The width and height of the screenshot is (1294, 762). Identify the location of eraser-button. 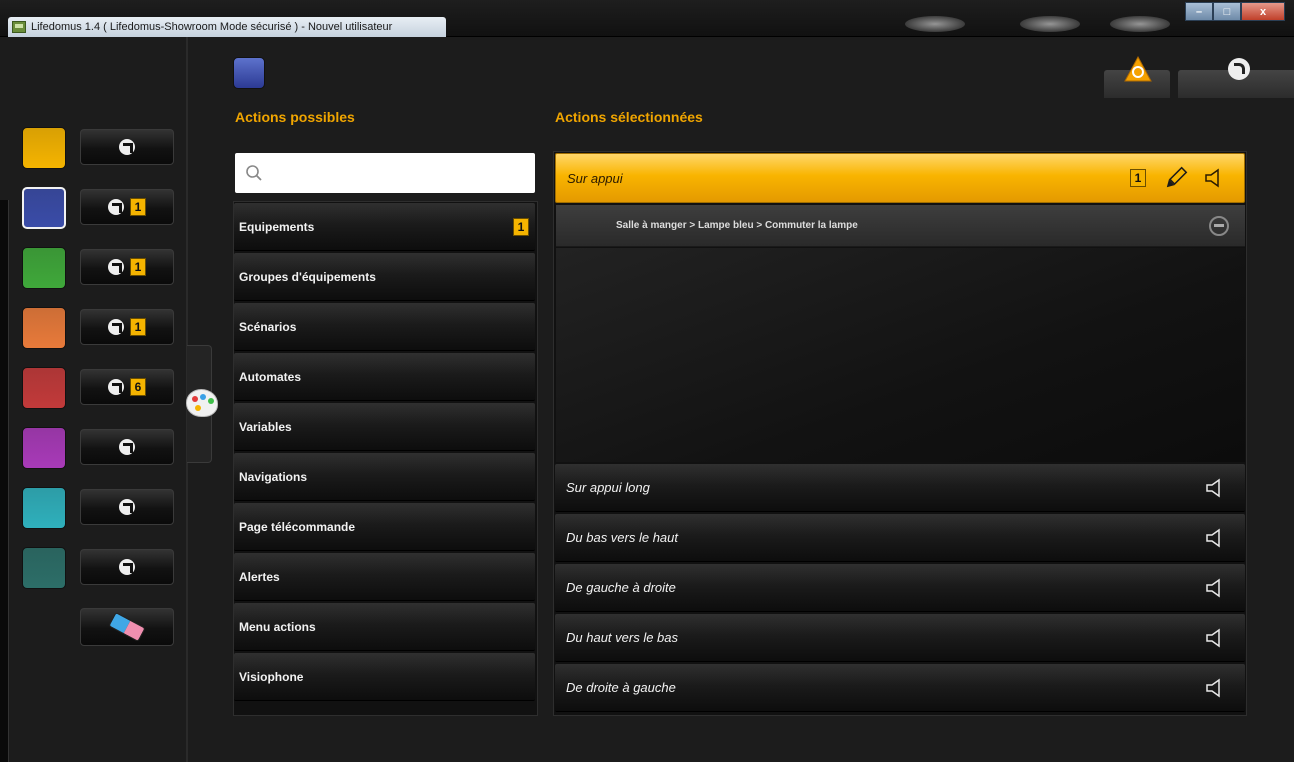
(127, 627).